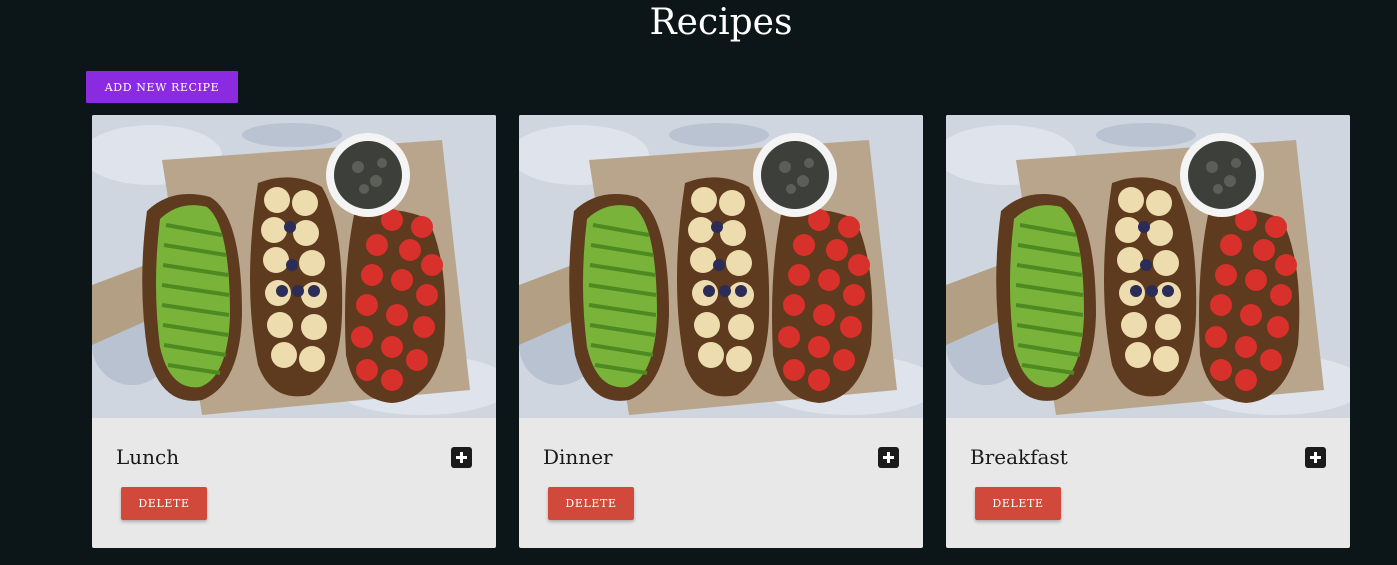 The image size is (1397, 565). Describe the element at coordinates (721, 22) in the screenshot. I see `page-title: Recipes` at that location.